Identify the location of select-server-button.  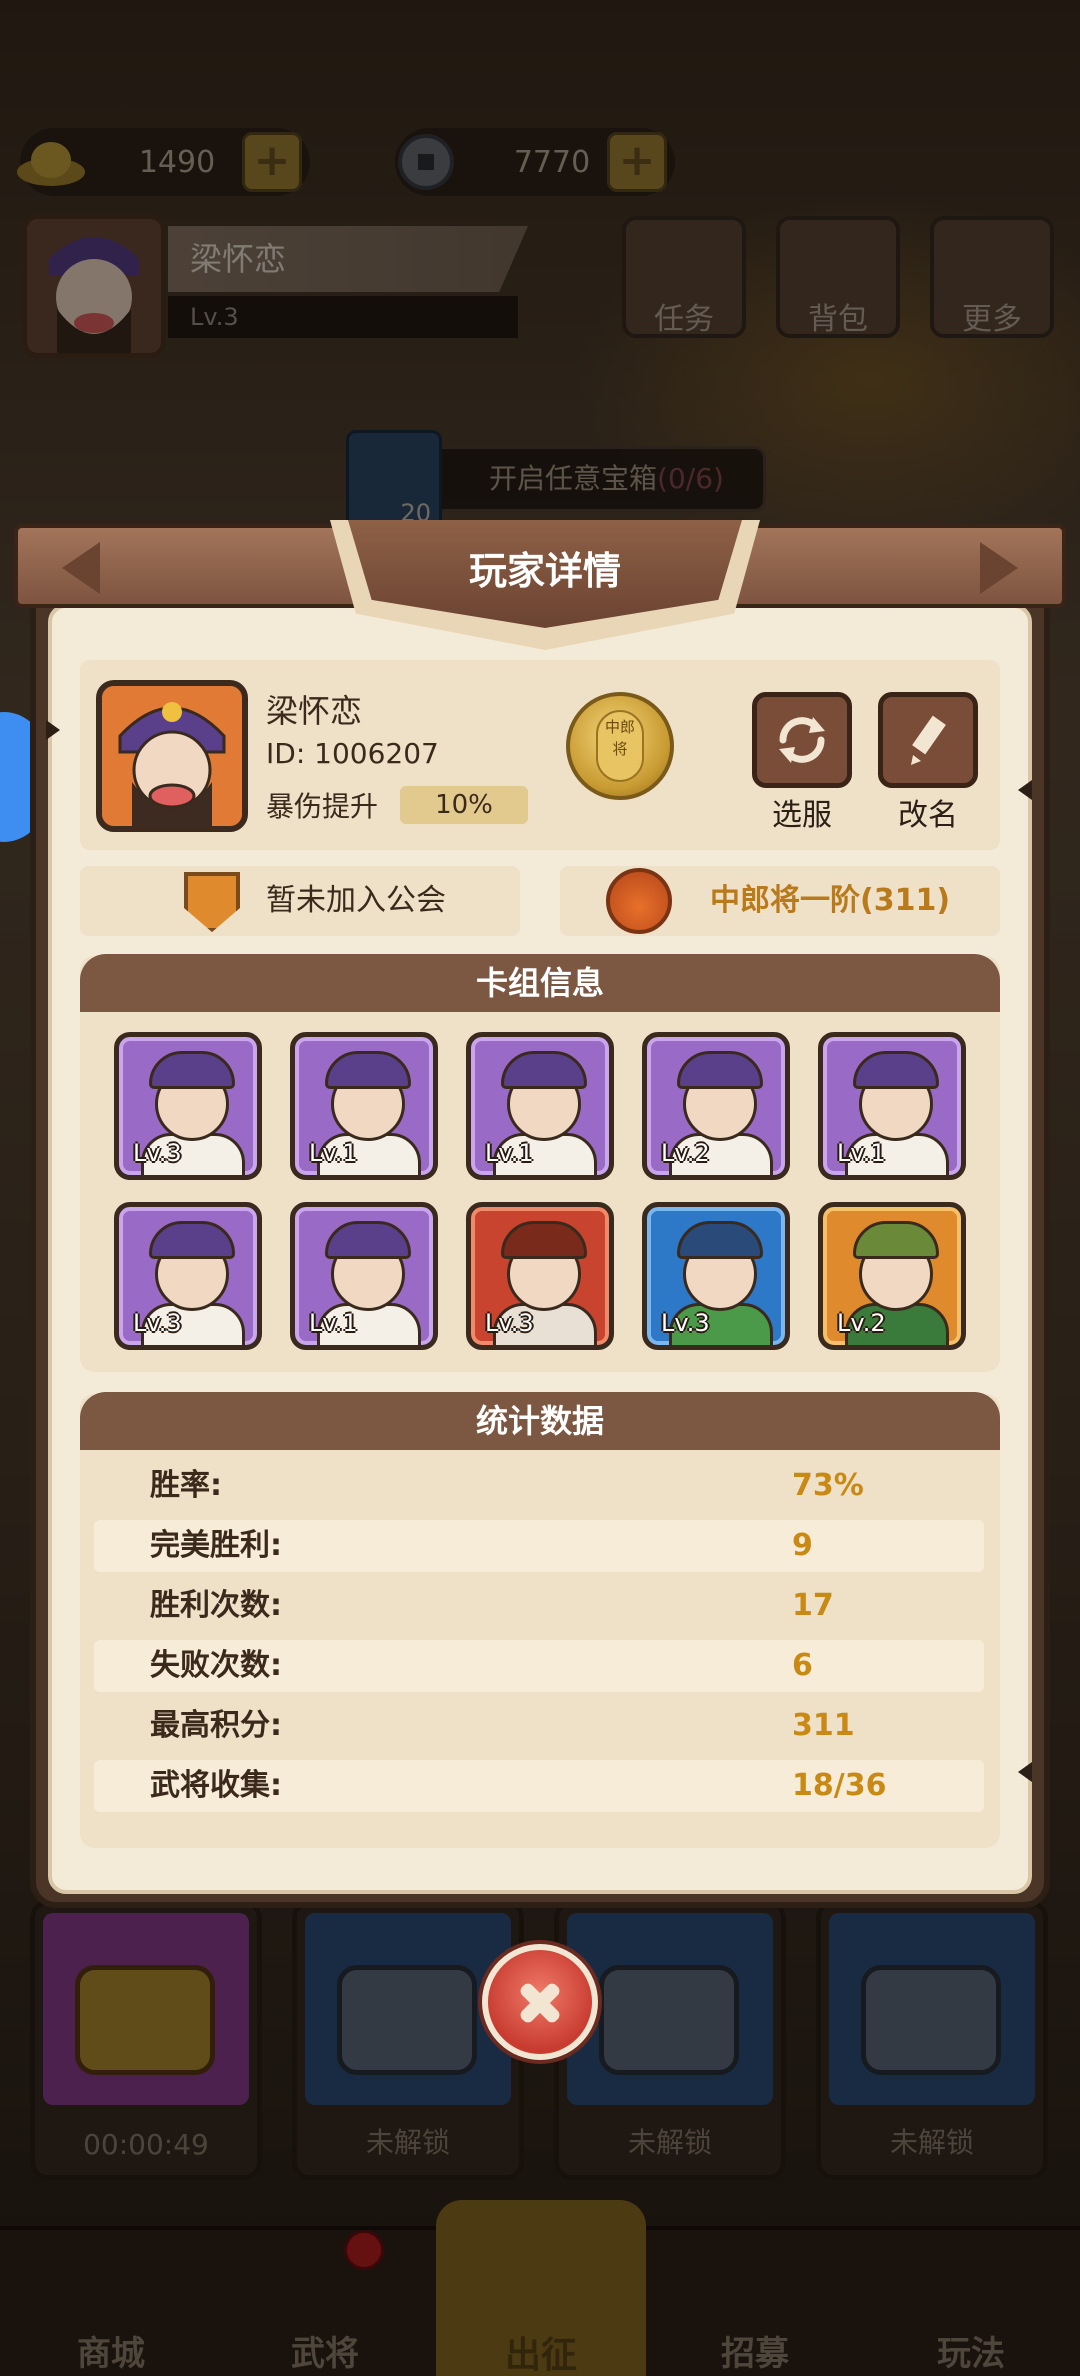
(802, 740).